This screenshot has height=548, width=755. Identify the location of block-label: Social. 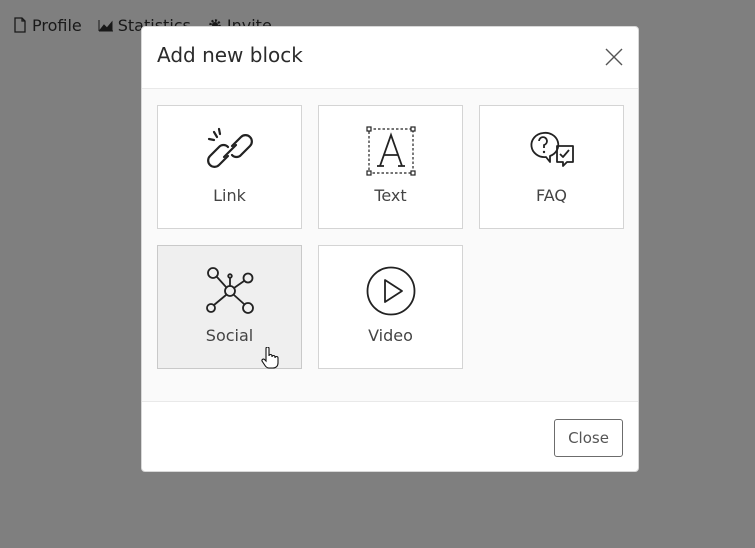
(229, 335).